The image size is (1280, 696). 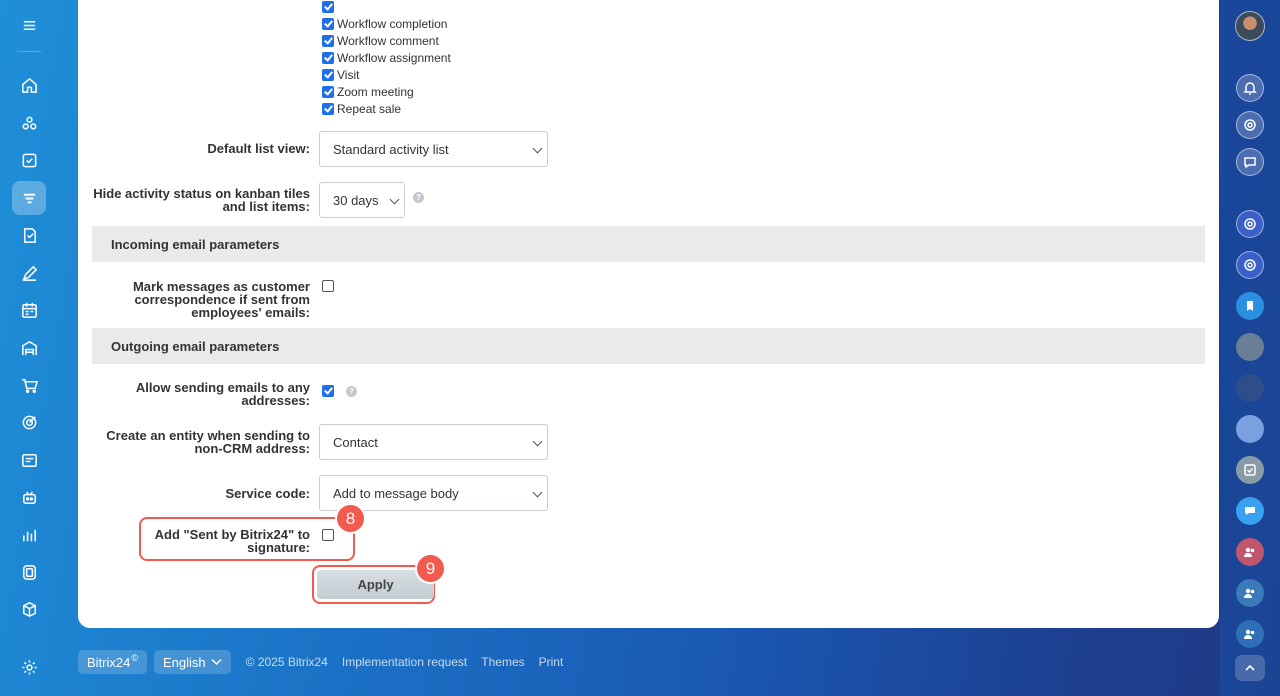 What do you see at coordinates (1250, 125) in the screenshot?
I see `copilot-icon` at bounding box center [1250, 125].